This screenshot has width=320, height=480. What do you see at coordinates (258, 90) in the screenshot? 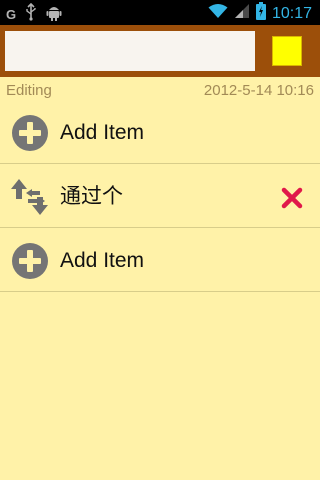
I see `modified-timestamp: 2012-5-14 10:16` at bounding box center [258, 90].